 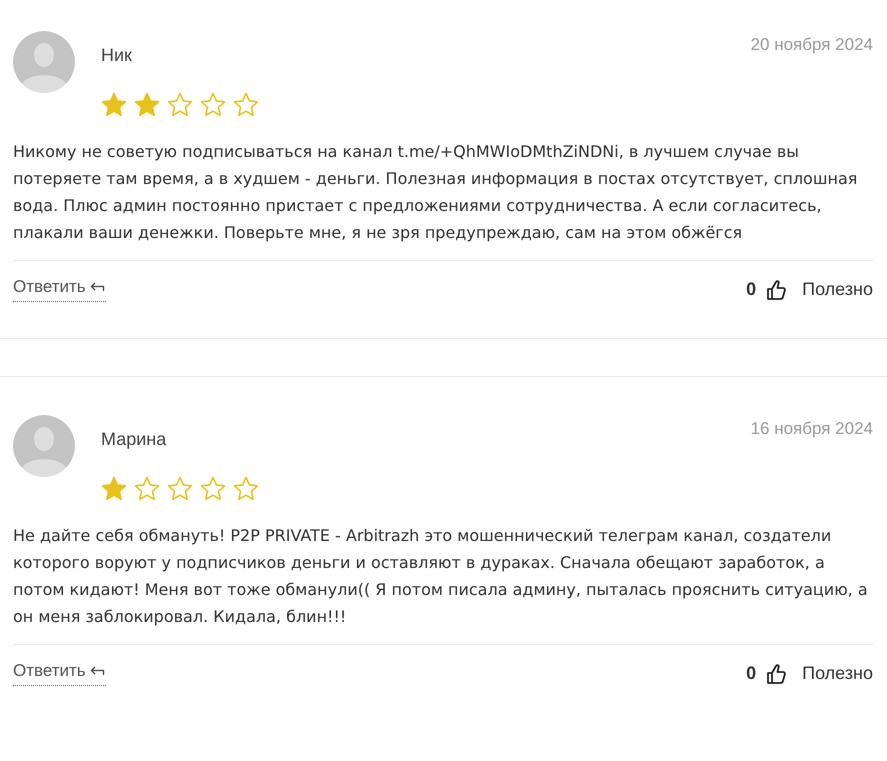 What do you see at coordinates (117, 55) in the screenshot?
I see `author-name: Ник` at bounding box center [117, 55].